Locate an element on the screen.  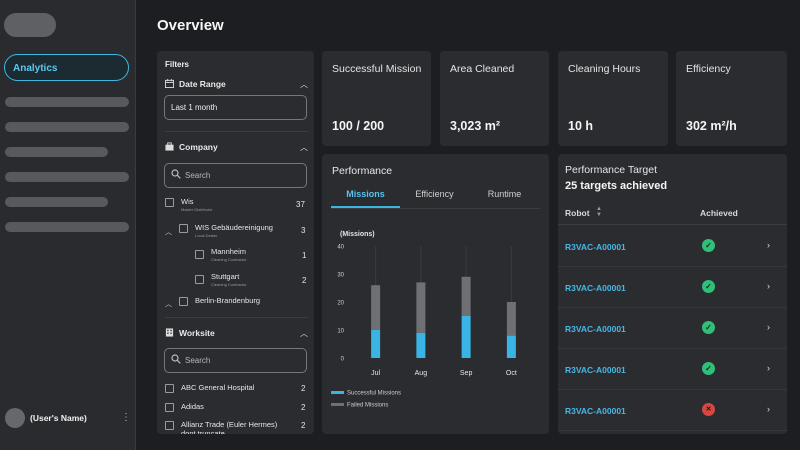
column-header-robot: Robot is located at coordinates (577, 213).